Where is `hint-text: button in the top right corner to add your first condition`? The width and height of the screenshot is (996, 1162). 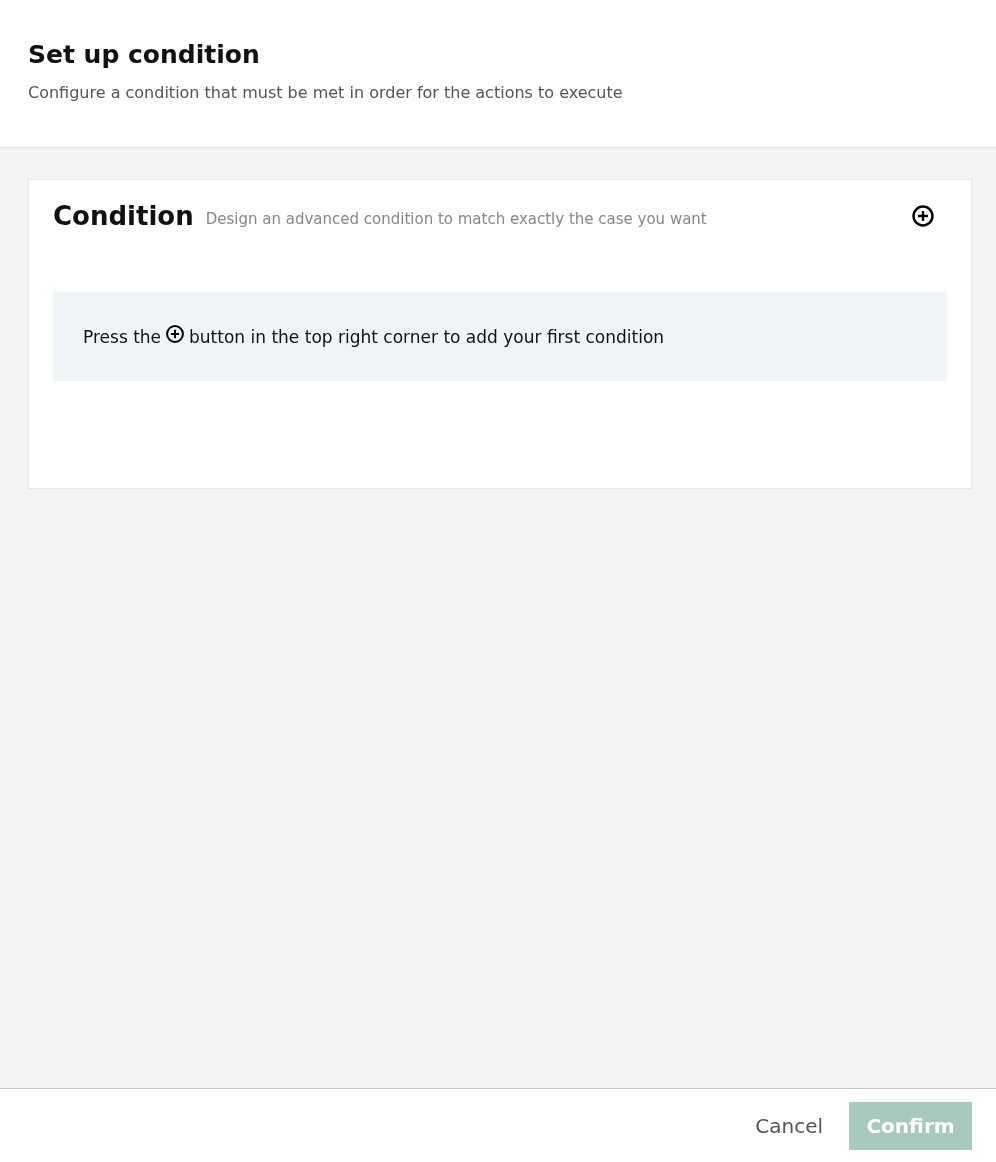 hint-text: button in the top right corner to add your first condition is located at coordinates (427, 336).